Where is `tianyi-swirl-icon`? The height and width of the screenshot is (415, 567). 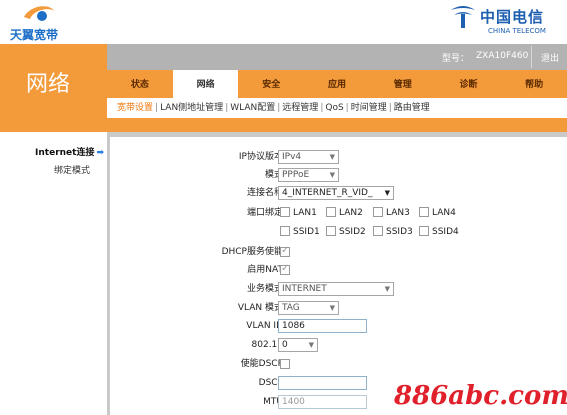
tianyi-swirl-icon is located at coordinates (39, 13).